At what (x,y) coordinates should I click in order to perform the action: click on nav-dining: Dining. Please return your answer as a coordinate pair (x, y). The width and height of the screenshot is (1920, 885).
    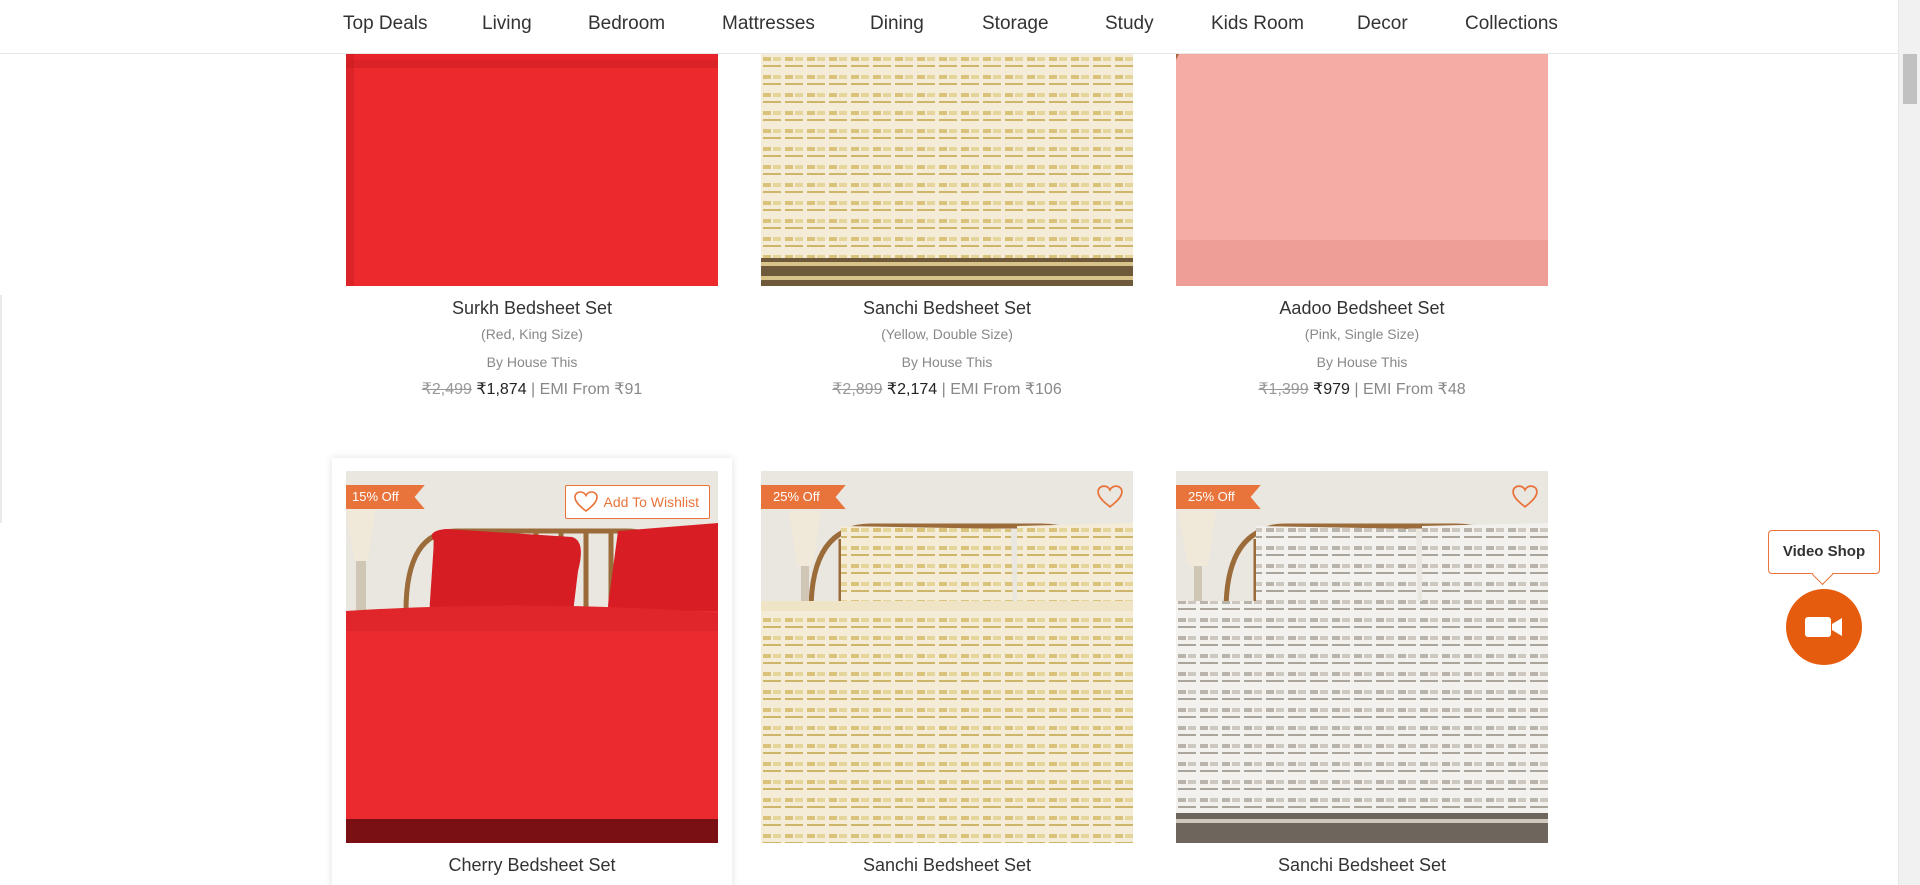
    Looking at the image, I should click on (897, 24).